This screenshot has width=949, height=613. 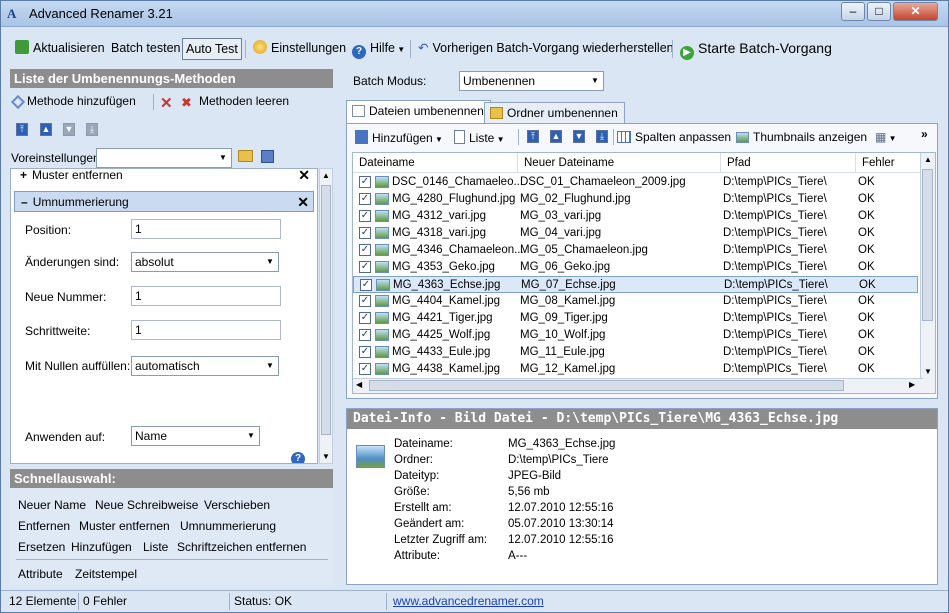 What do you see at coordinates (418, 111) in the screenshot?
I see `tab-rename-files: Dateien umbenennen` at bounding box center [418, 111].